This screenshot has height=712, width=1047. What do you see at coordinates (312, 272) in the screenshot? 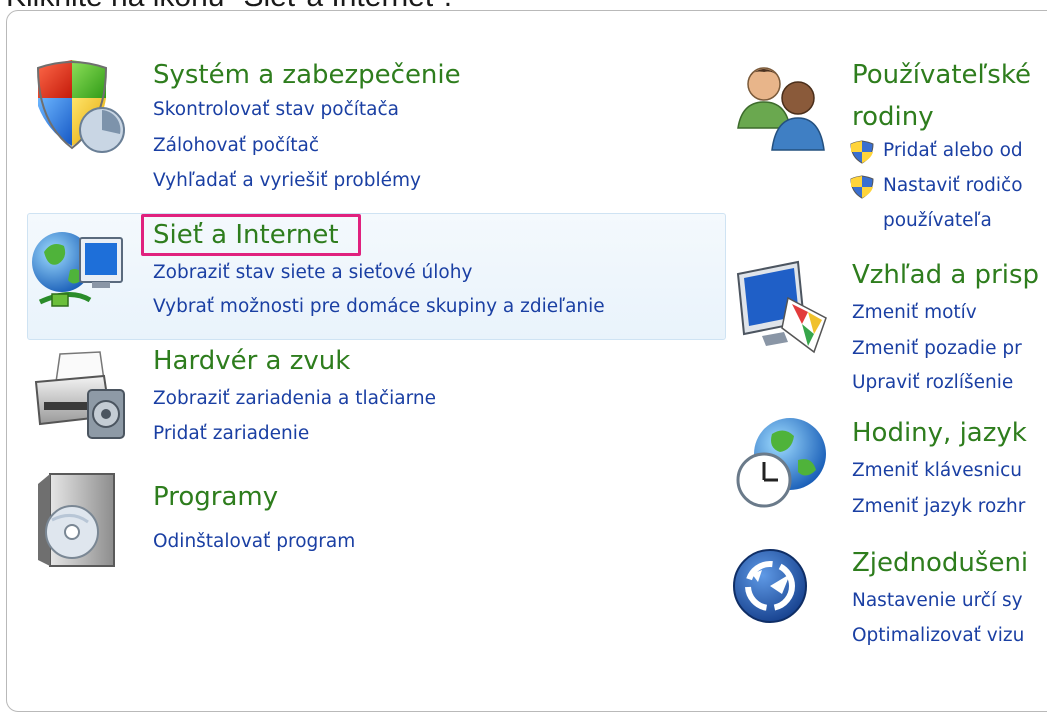
I see `link-network-status: Zobraziť stav siete a sieťové úlohy` at bounding box center [312, 272].